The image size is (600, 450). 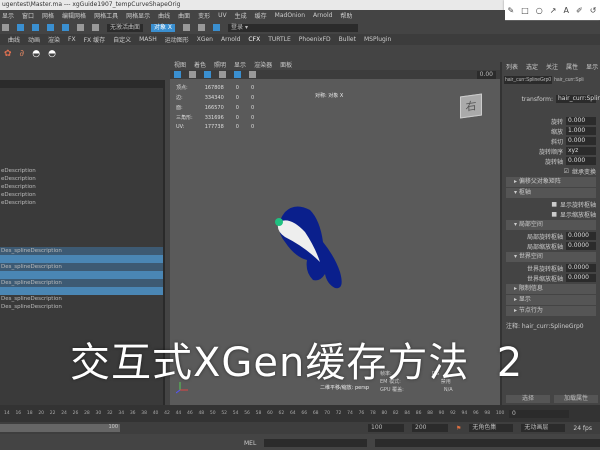 What do you see at coordinates (80, 27) in the screenshot?
I see `lock-icon` at bounding box center [80, 27].